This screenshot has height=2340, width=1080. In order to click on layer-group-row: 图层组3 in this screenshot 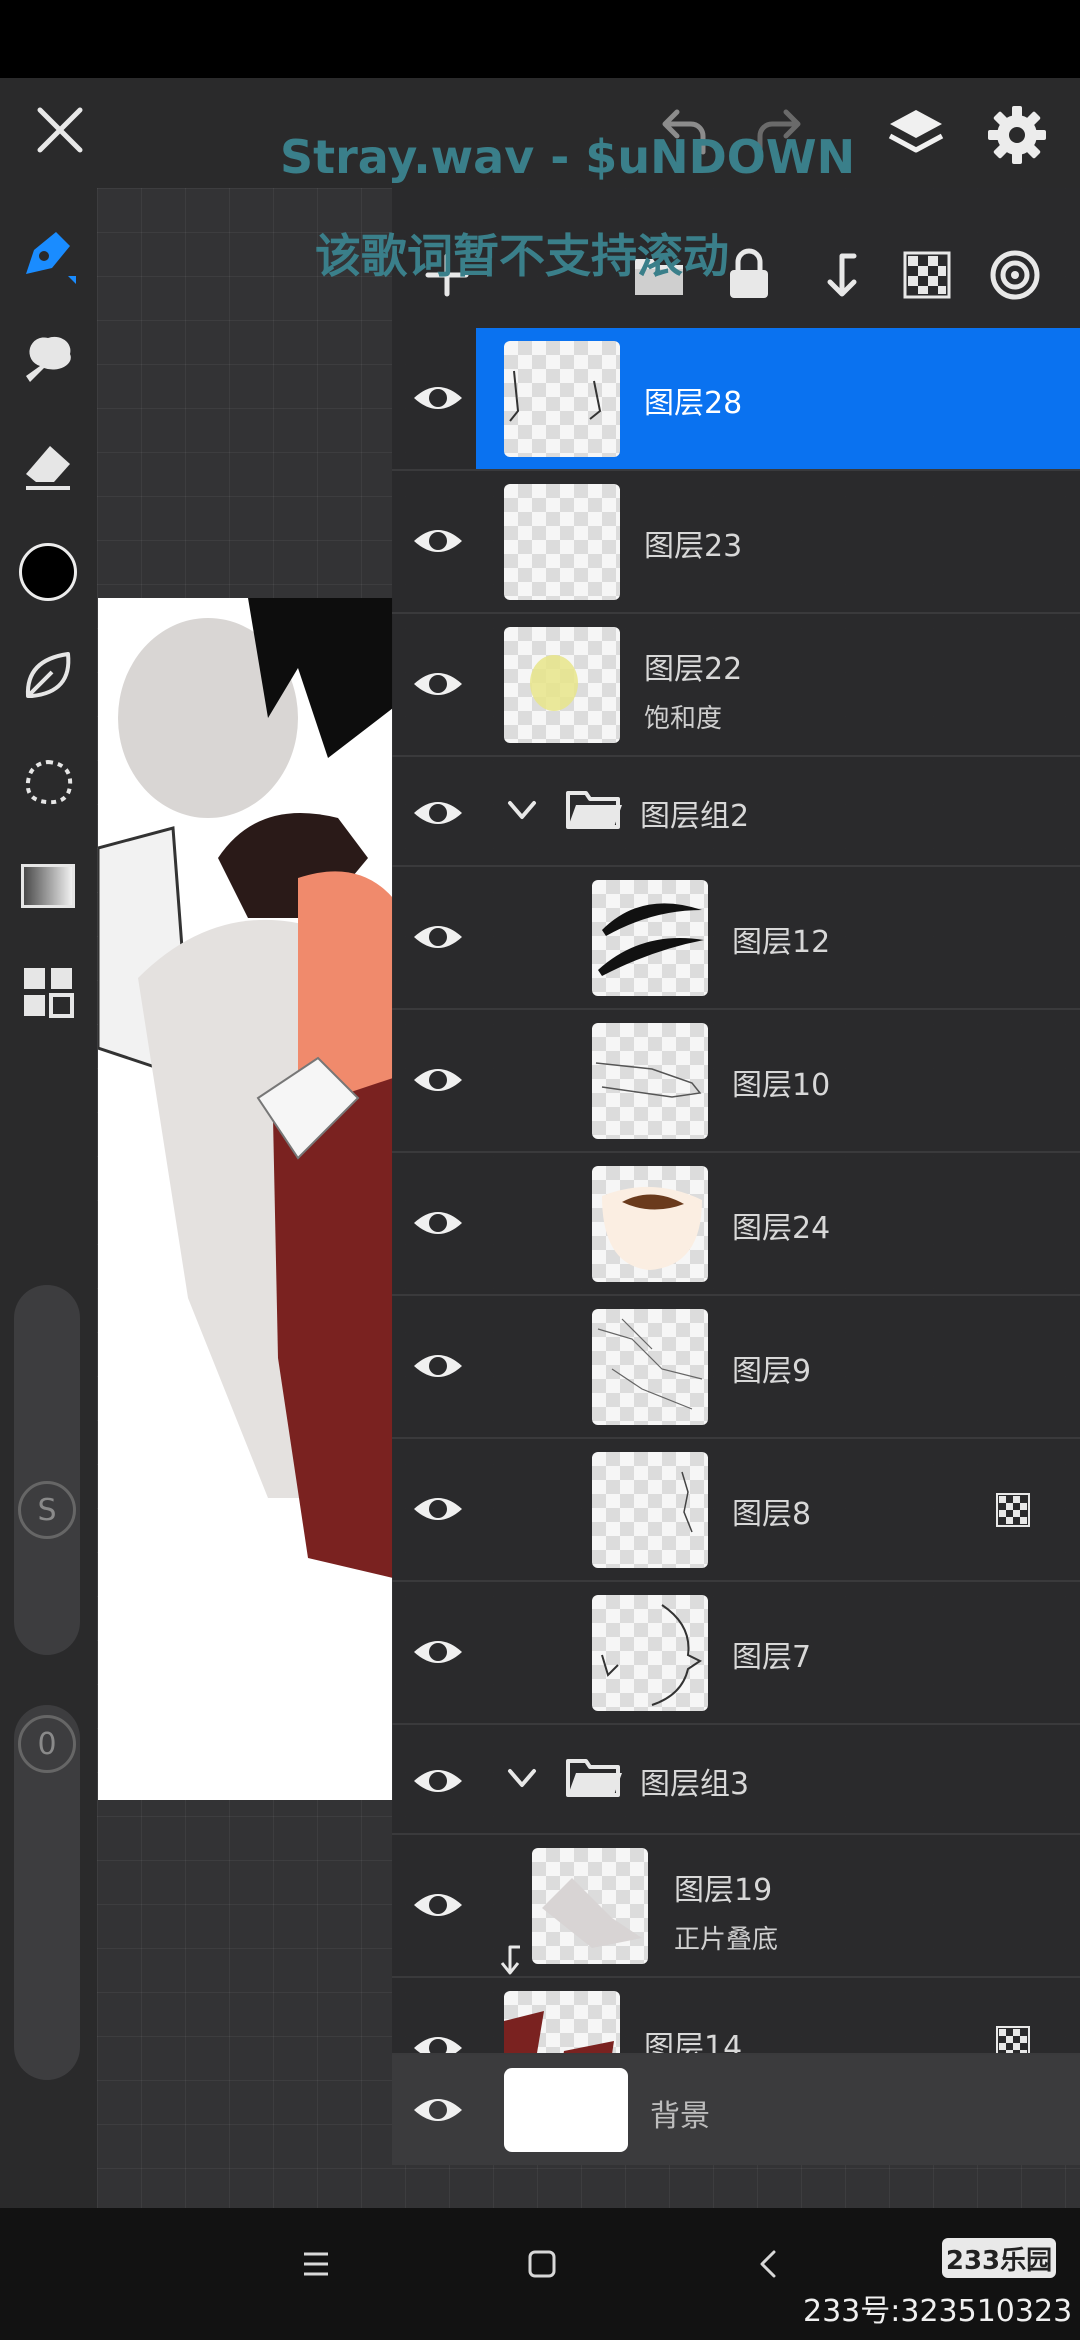, I will do `click(736, 1780)`.